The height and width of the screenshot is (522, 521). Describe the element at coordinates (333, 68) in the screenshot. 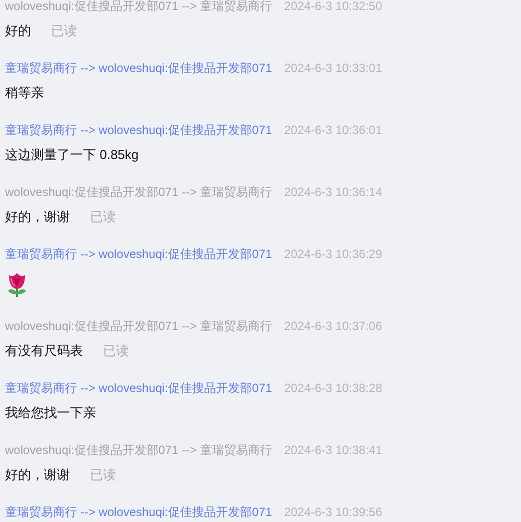

I see `timestamp: 2024-6-3 10:33:01` at that location.